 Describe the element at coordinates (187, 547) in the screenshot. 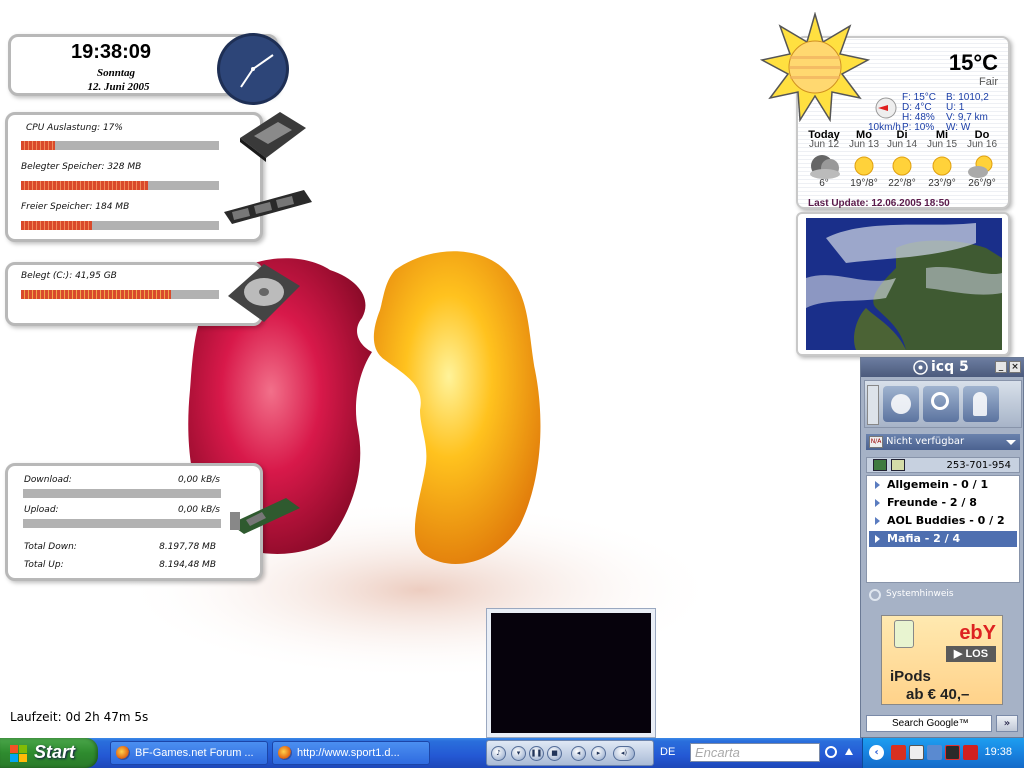

I see `total-down-value: 8.197,78 MB` at that location.